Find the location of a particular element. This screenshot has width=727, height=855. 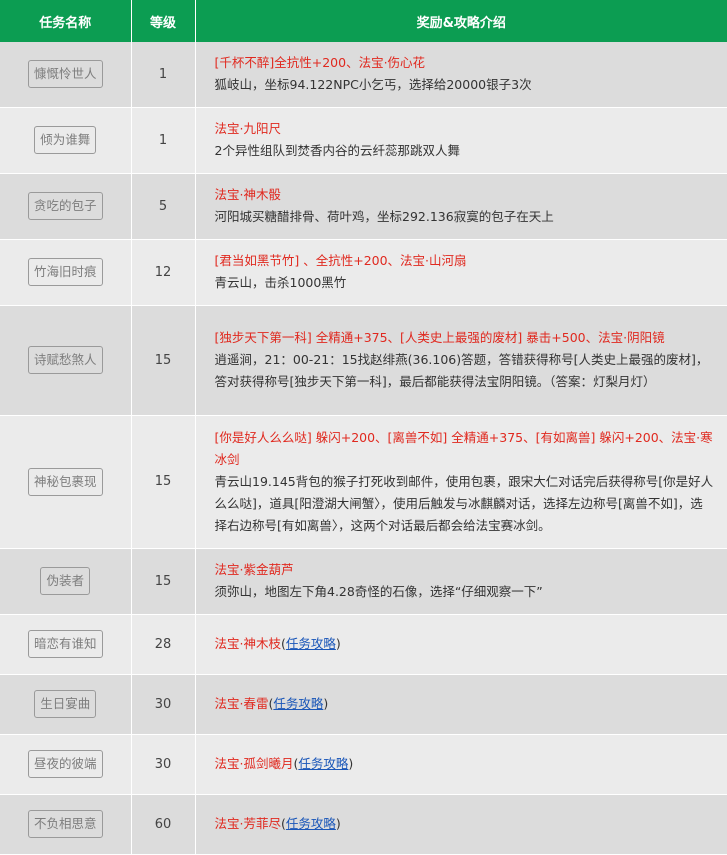

guide-text: 须弥山，地图左下角4.28奇怪的石像，选择“仔细观察一下” is located at coordinates (378, 591).